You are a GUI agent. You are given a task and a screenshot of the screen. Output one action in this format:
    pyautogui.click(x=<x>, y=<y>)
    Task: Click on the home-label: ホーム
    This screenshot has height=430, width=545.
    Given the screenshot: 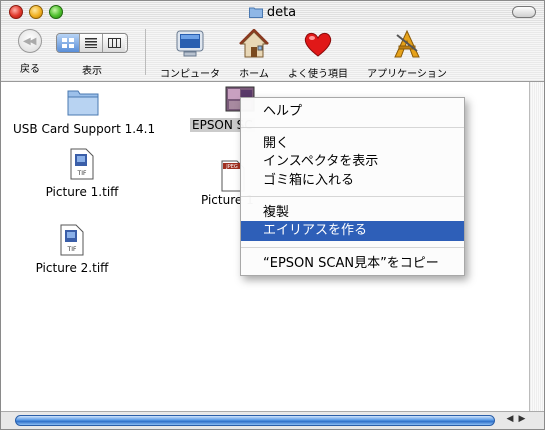 What is the action you would take?
    pyautogui.click(x=254, y=74)
    